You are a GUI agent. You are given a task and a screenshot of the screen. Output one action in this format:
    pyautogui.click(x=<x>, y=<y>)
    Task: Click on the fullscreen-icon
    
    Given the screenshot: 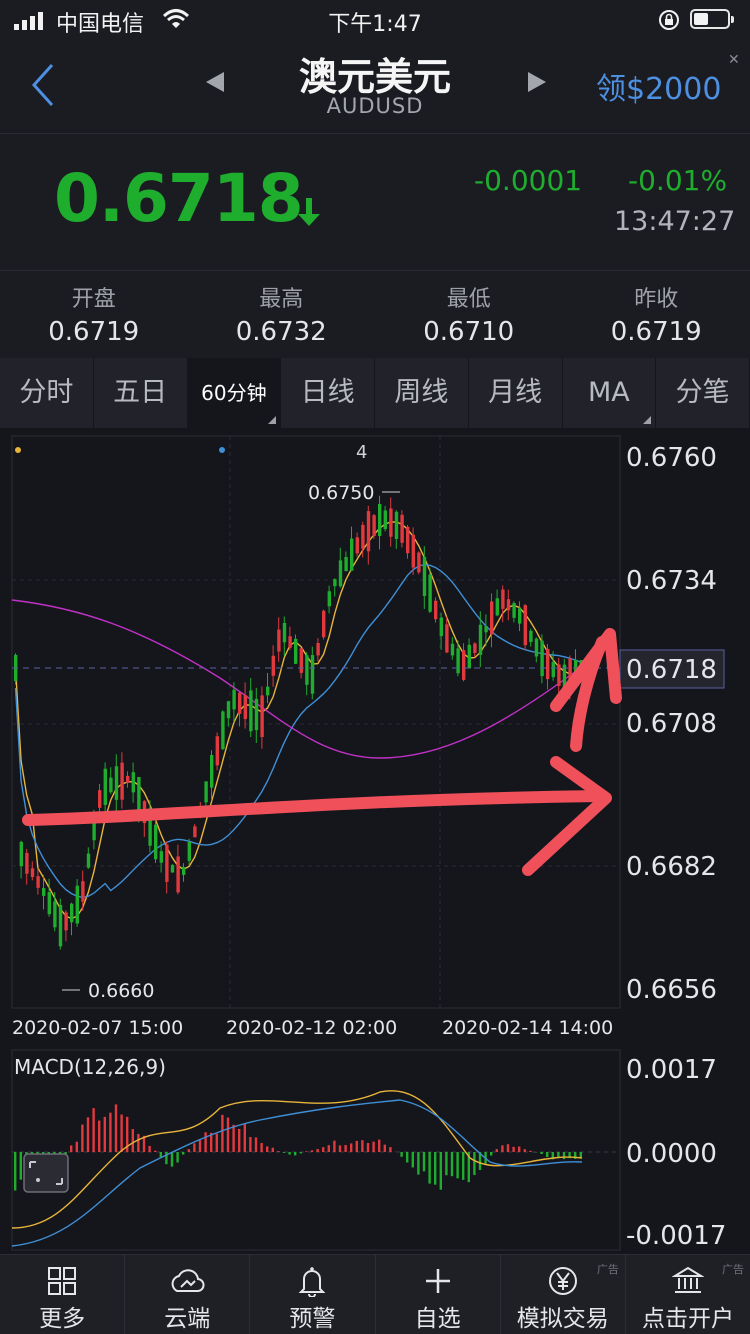 What is the action you would take?
    pyautogui.click(x=46, y=1173)
    